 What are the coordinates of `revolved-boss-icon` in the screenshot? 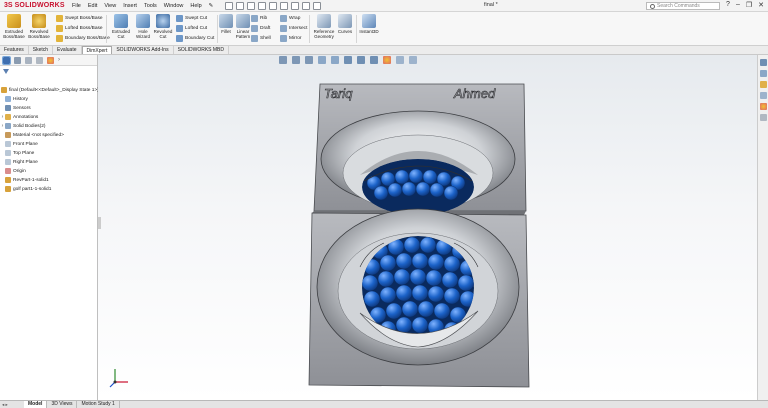 It's located at (39, 21).